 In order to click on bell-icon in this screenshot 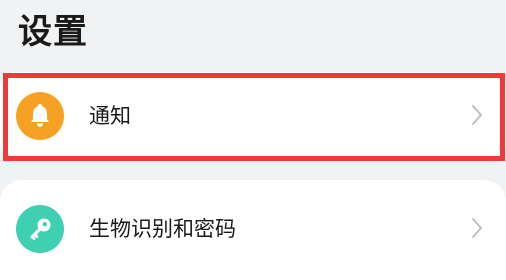, I will do `click(40, 116)`.